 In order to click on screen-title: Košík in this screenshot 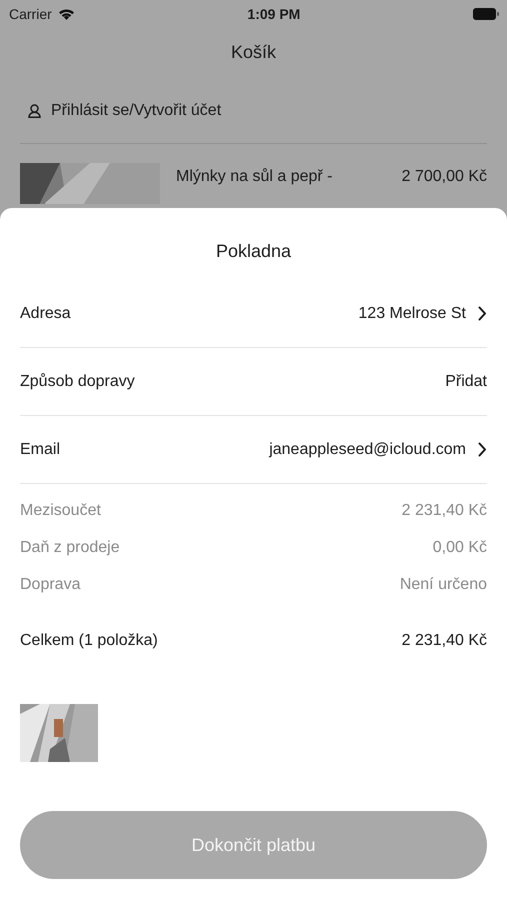, I will do `click(254, 52)`.